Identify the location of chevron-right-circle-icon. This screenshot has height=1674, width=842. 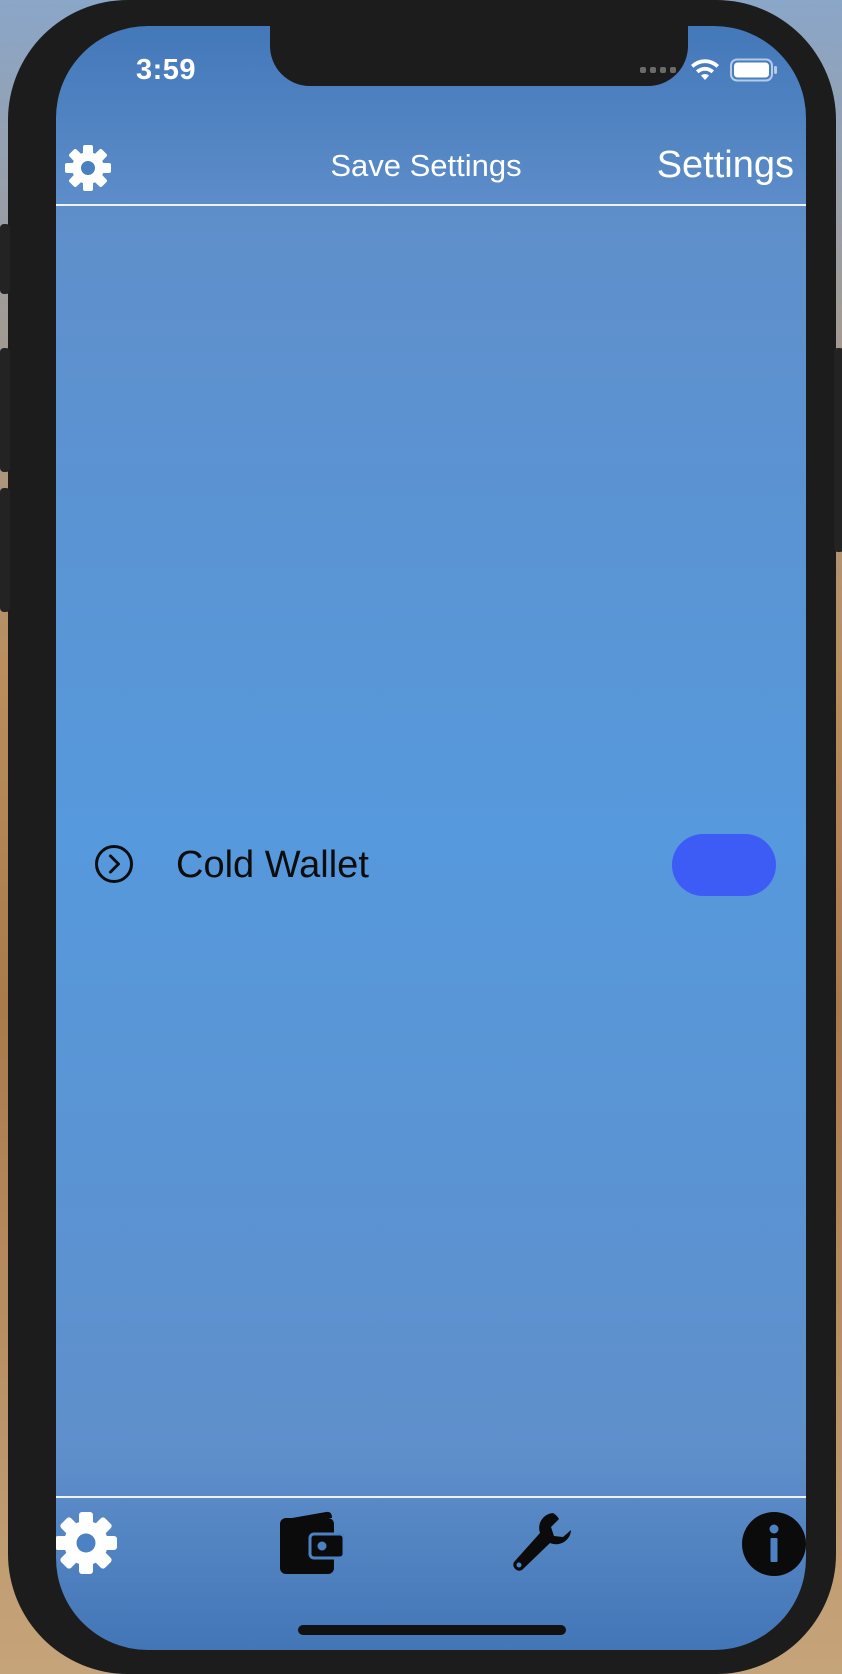
(114, 864).